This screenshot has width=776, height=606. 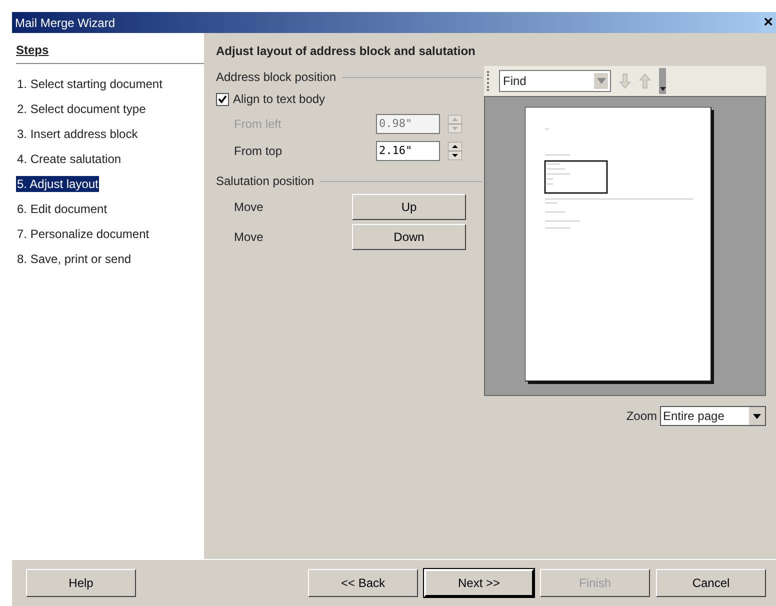 I want to click on spin-field: 2.16", so click(x=408, y=150).